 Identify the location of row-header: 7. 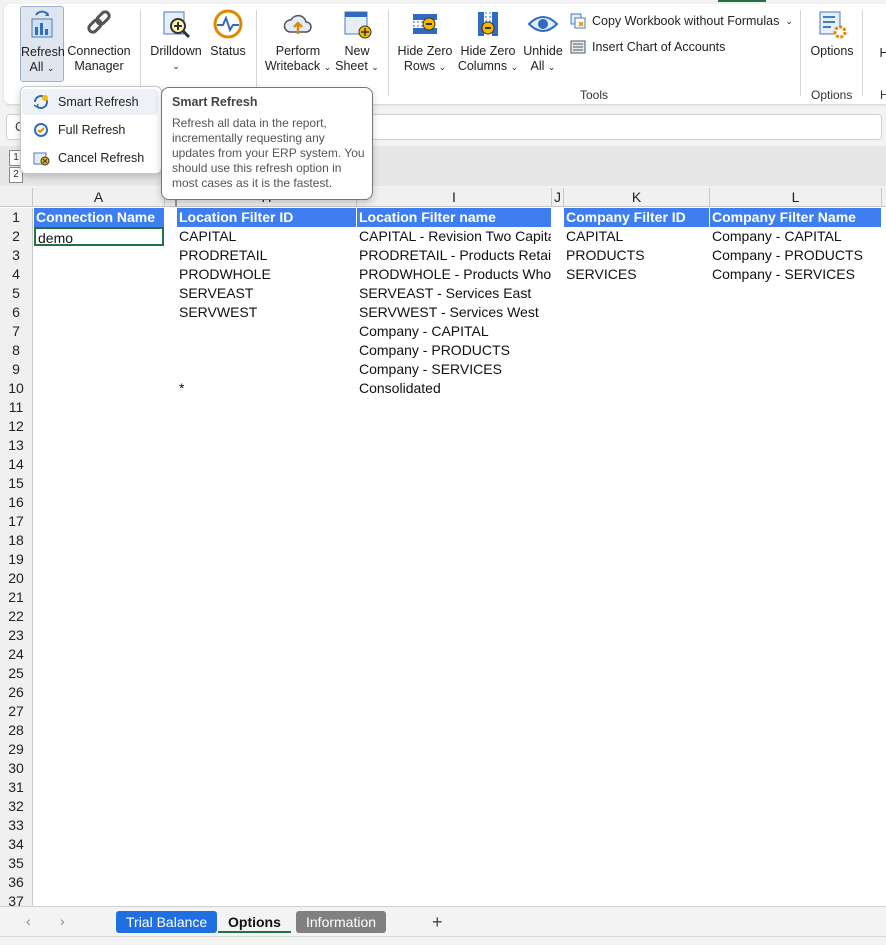
(16, 331).